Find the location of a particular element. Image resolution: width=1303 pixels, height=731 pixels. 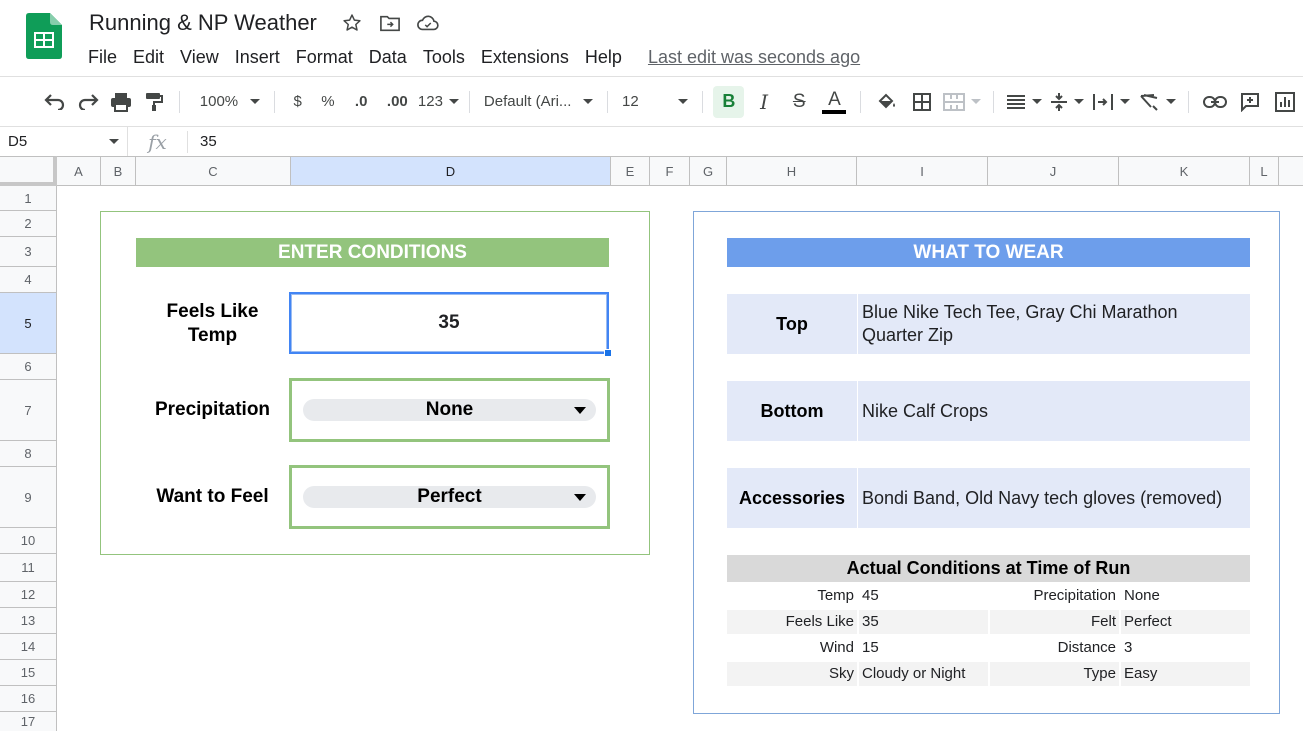

what-to-wear-title: WHAT TO WEAR is located at coordinates (988, 252).